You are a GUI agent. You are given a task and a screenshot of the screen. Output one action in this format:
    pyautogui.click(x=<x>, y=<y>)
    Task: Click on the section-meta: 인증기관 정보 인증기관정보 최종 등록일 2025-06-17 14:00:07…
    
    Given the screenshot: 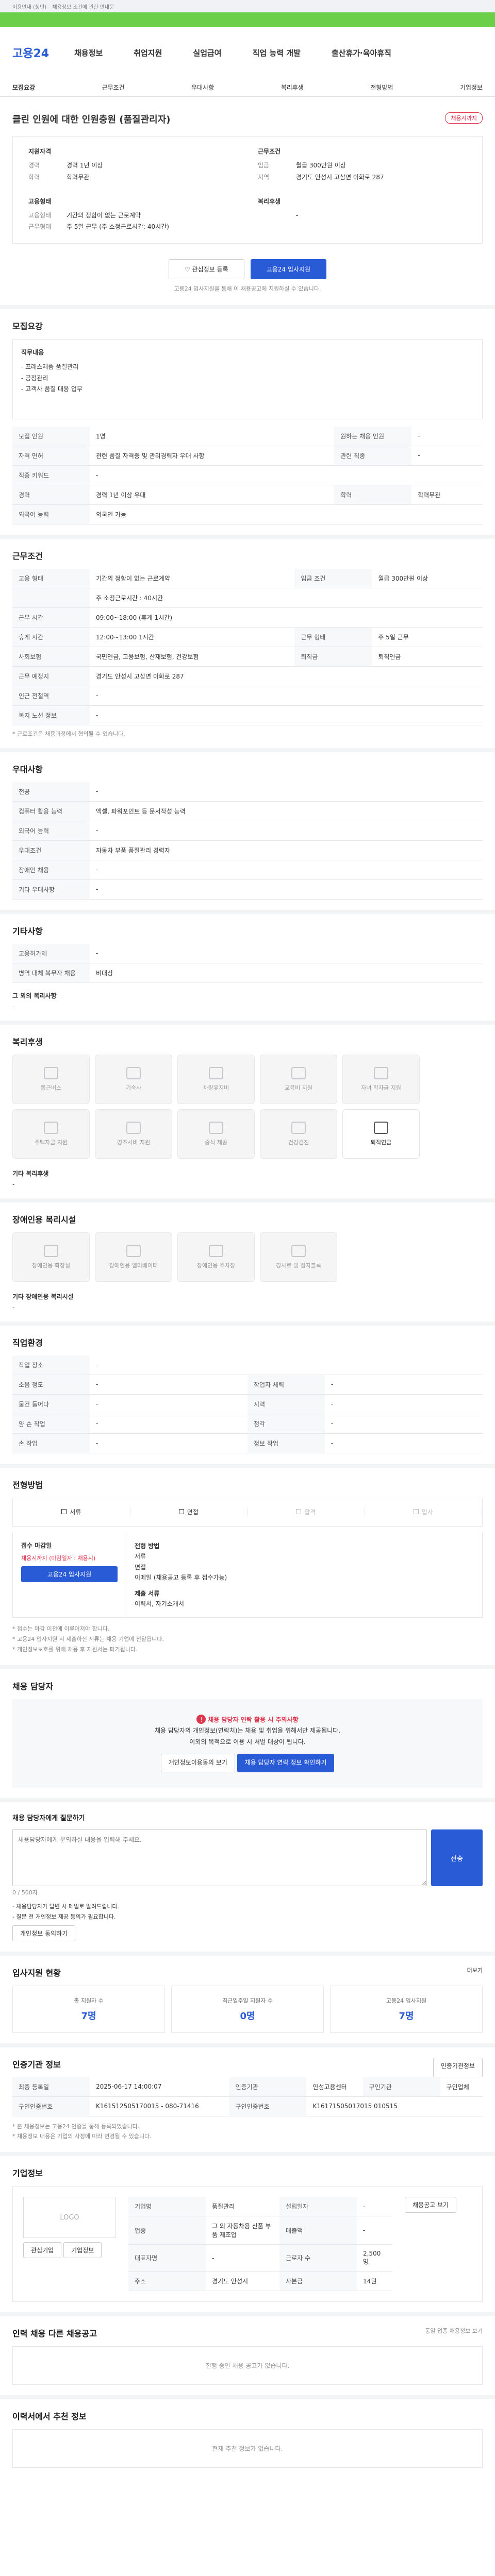 What is the action you would take?
    pyautogui.click(x=247, y=2098)
    